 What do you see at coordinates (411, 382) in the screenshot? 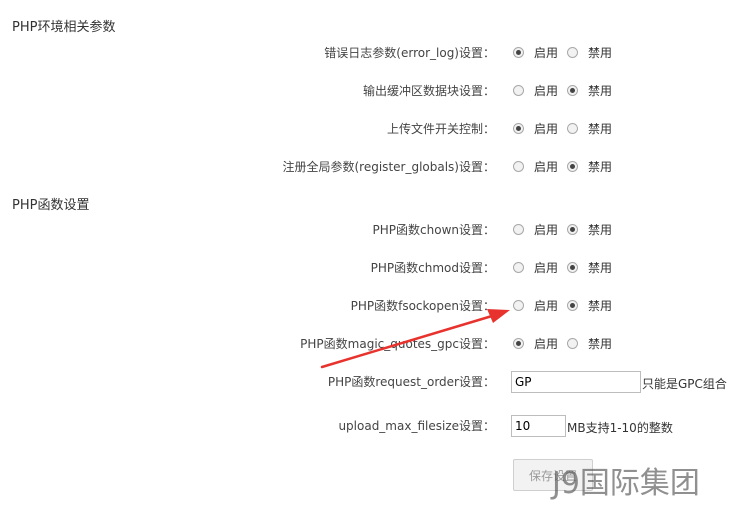
I see `setting-label: PHP函数request_order设置：` at bounding box center [411, 382].